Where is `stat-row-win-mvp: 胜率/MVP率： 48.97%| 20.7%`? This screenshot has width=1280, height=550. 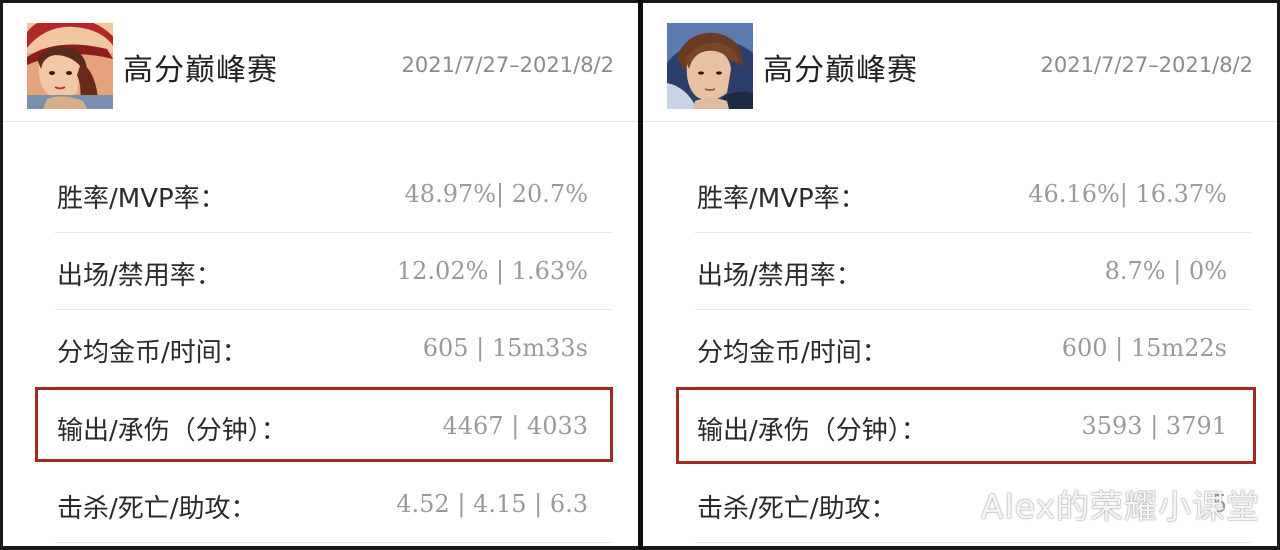
stat-row-win-mvp: 胜率/MVP率： 48.97%| 20.7% is located at coordinates (333, 194).